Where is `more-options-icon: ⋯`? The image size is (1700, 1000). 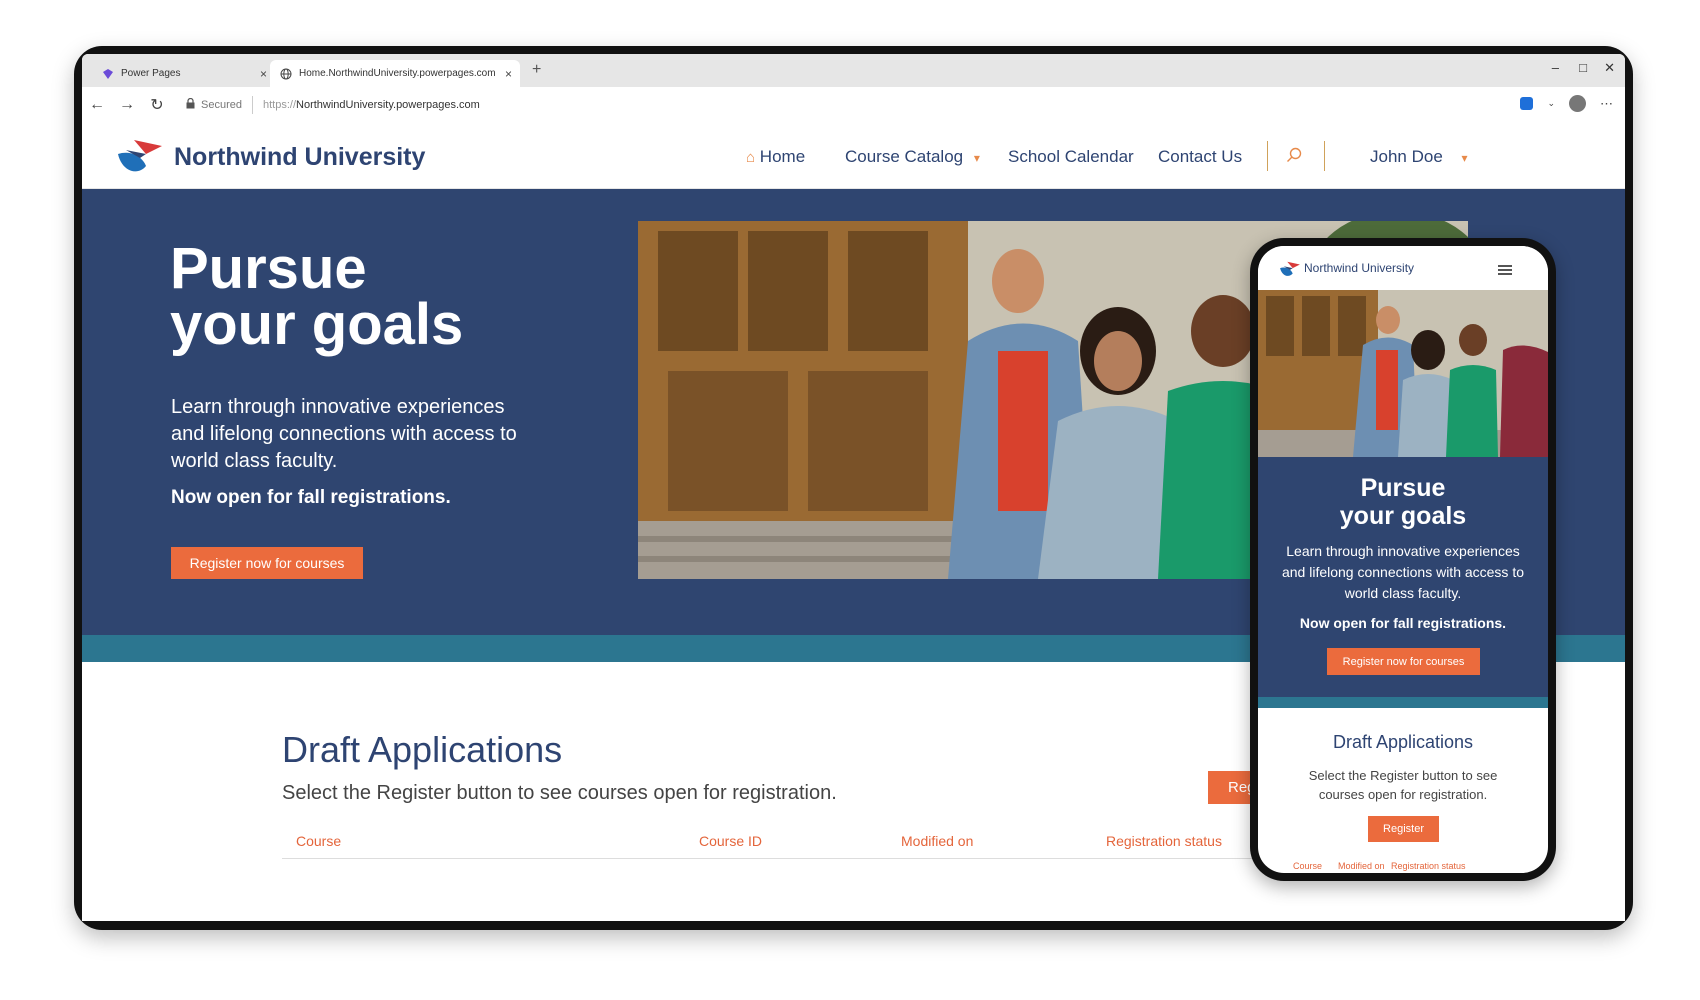
more-options-icon: ⋯ is located at coordinates (1606, 104).